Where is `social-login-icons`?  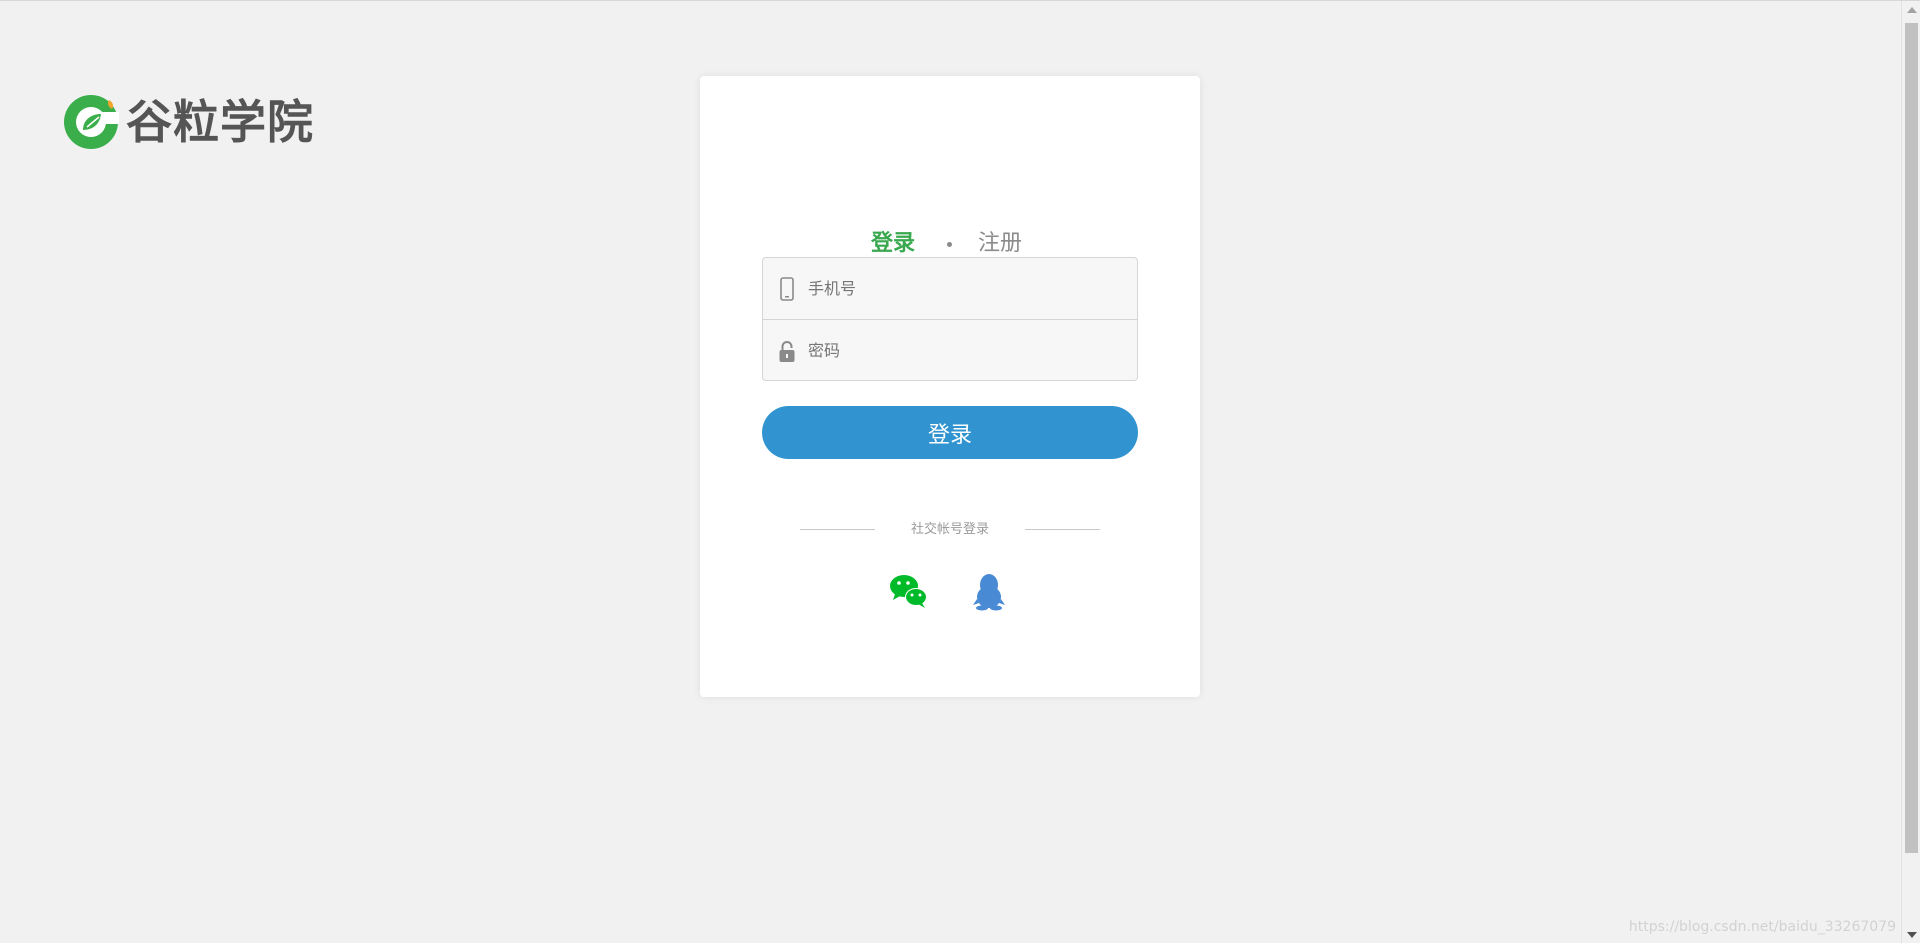
social-login-icons is located at coordinates (950, 593).